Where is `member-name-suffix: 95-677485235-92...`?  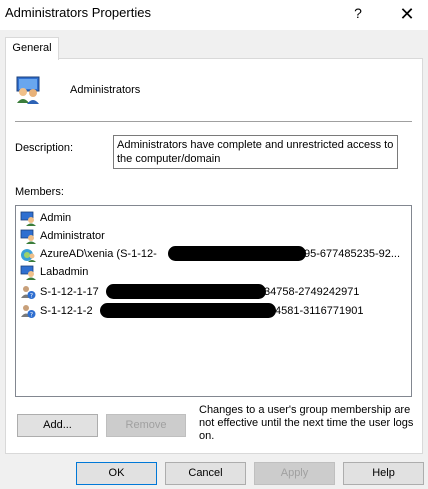 member-name-suffix: 95-677485235-92... is located at coordinates (352, 254).